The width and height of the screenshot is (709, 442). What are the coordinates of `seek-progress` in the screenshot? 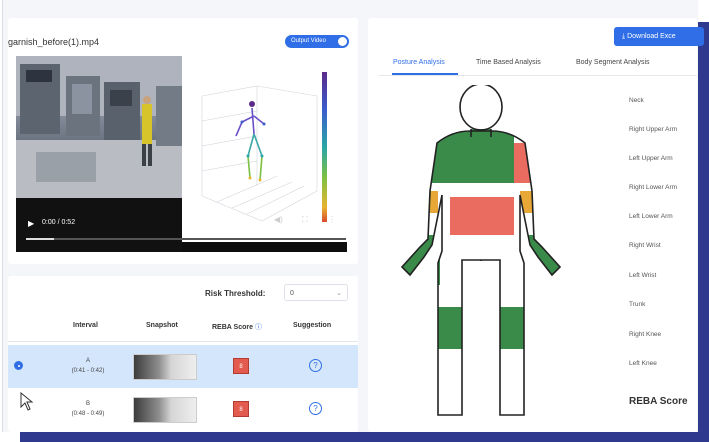 It's located at (40, 239).